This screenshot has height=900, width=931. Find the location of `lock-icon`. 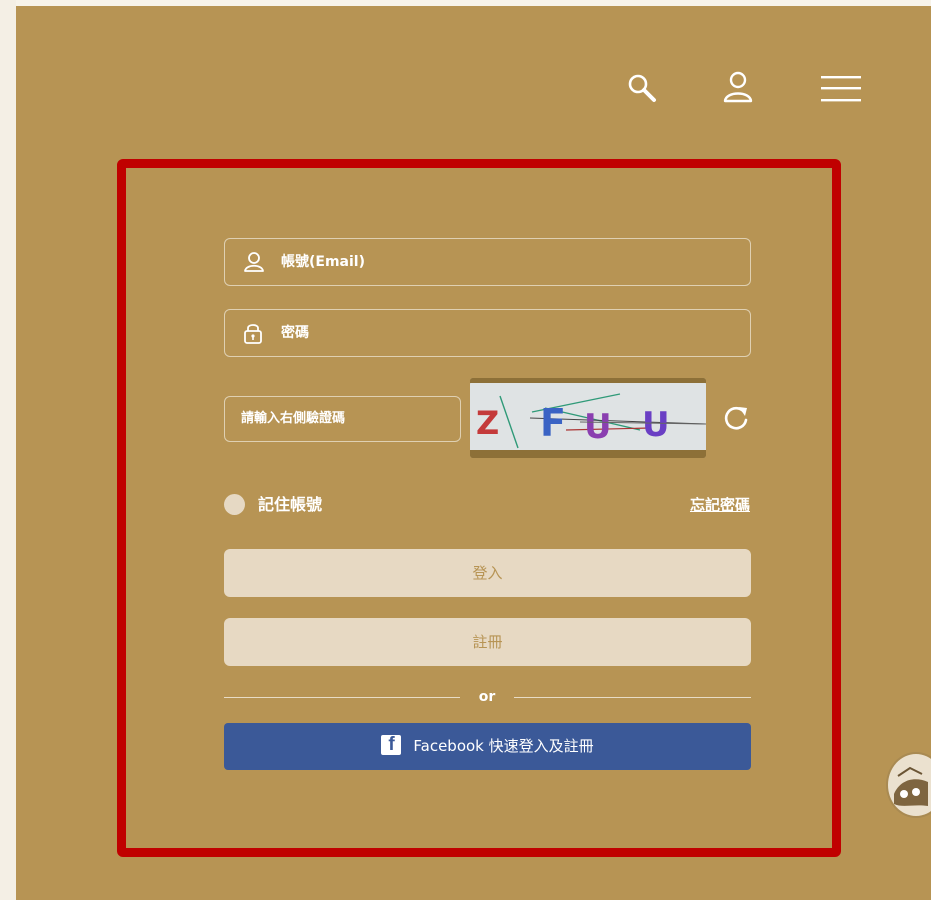

lock-icon is located at coordinates (253, 335).